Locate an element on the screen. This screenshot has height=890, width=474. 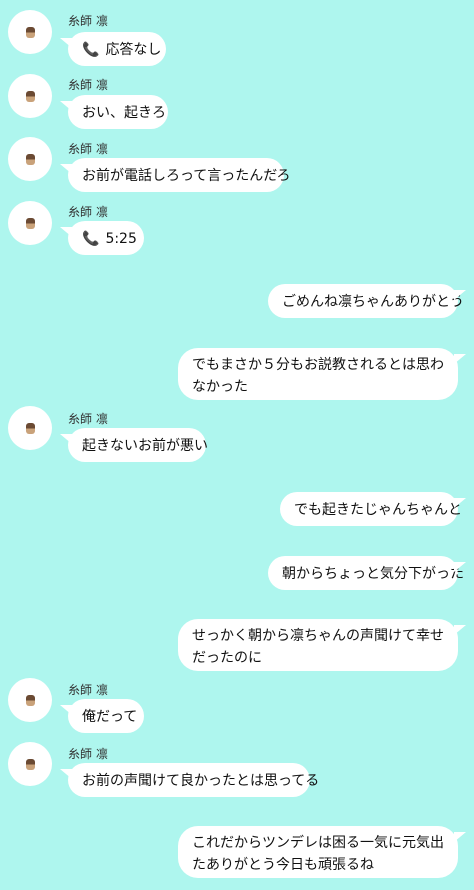
message-bubble-incoming: 📞 5:25 is located at coordinates (102, 238).